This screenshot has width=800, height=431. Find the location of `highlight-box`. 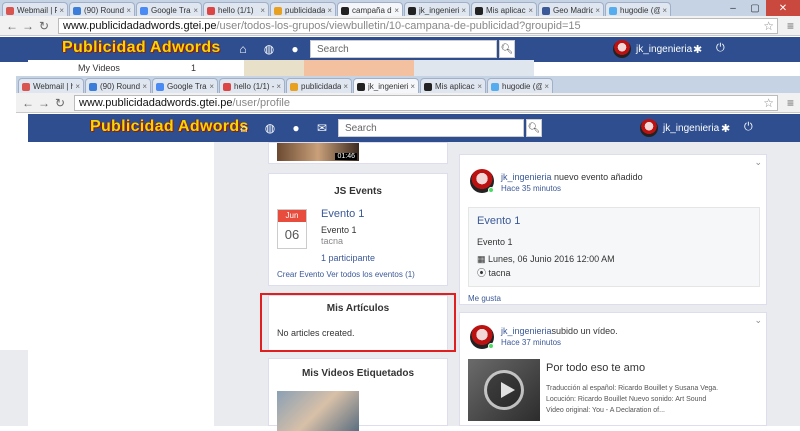

highlight-box is located at coordinates (358, 322).